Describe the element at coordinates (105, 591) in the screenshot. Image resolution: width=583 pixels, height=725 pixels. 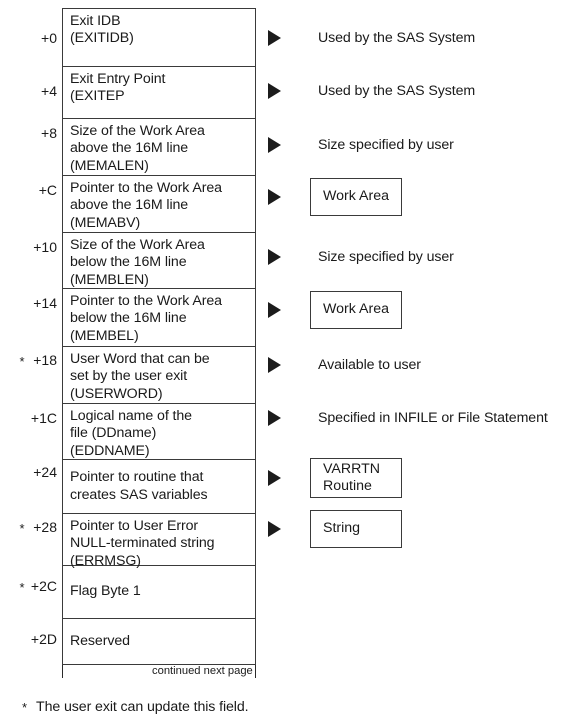
I see `field-line: Flag Byte 1` at that location.